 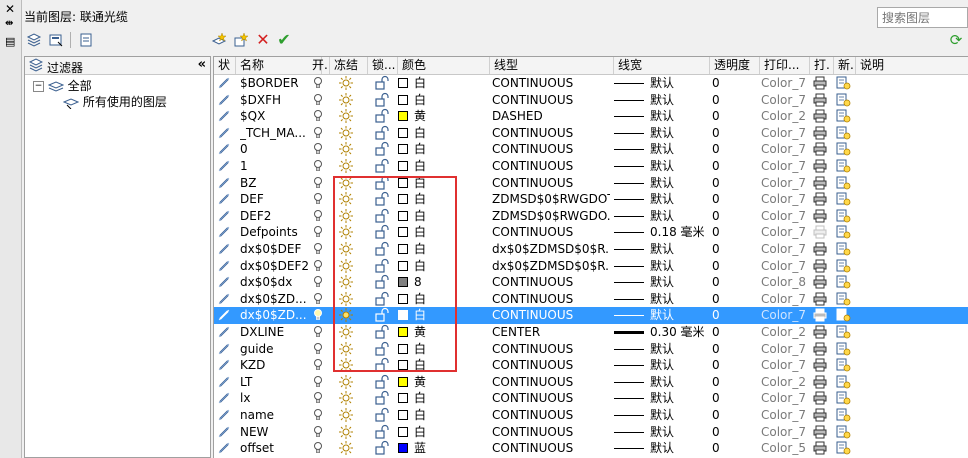 What do you see at coordinates (591, 266) in the screenshot?
I see `layer-row: dx$0$DEF2 白 dx$0$ZDMSD$0$R... 默认 0 Color_7` at bounding box center [591, 266].